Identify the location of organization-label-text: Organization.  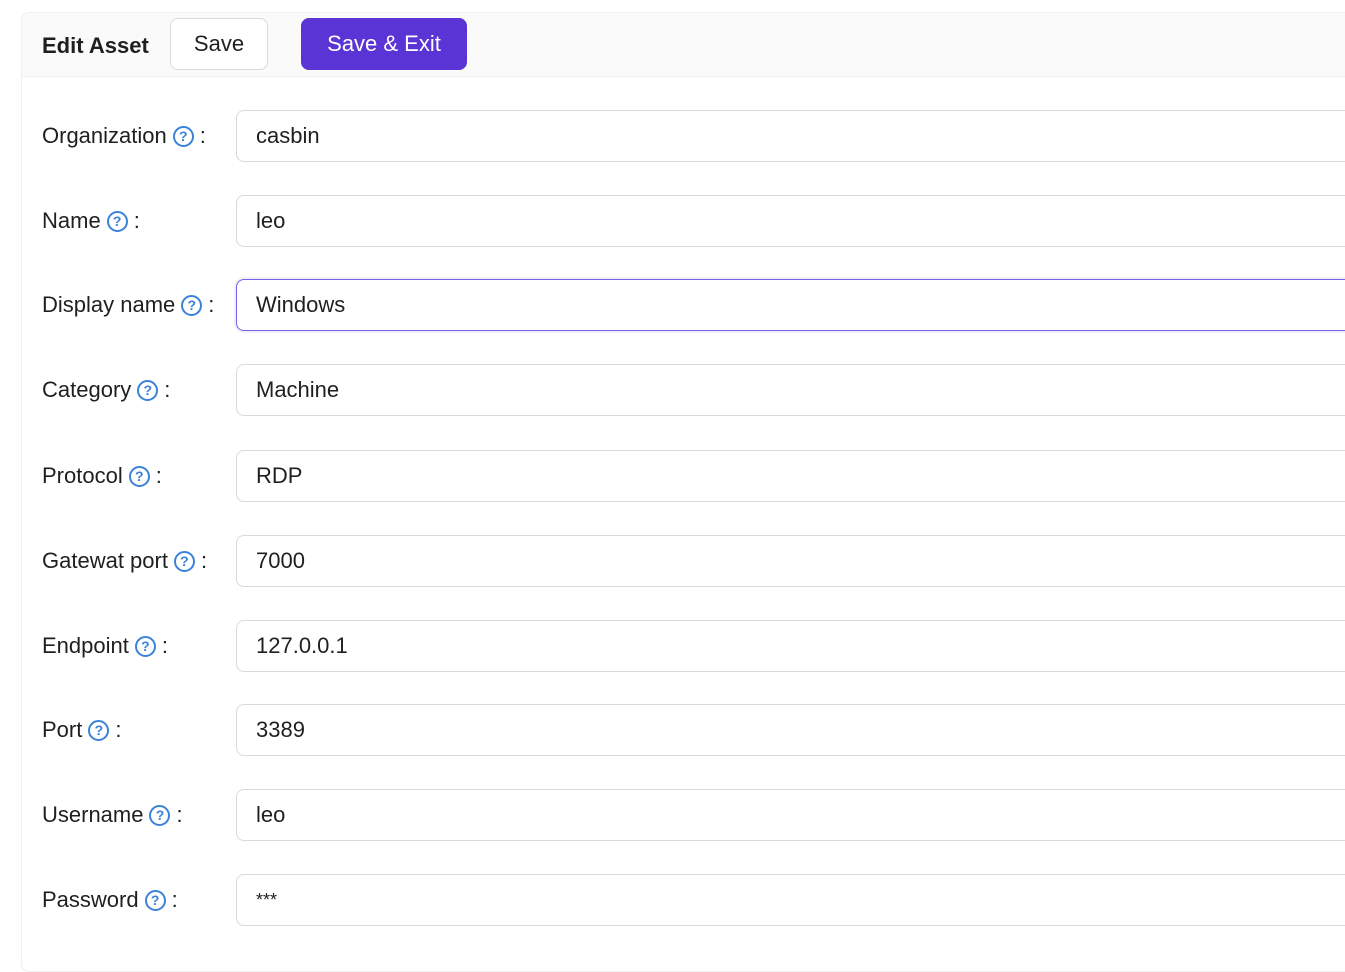
(104, 135).